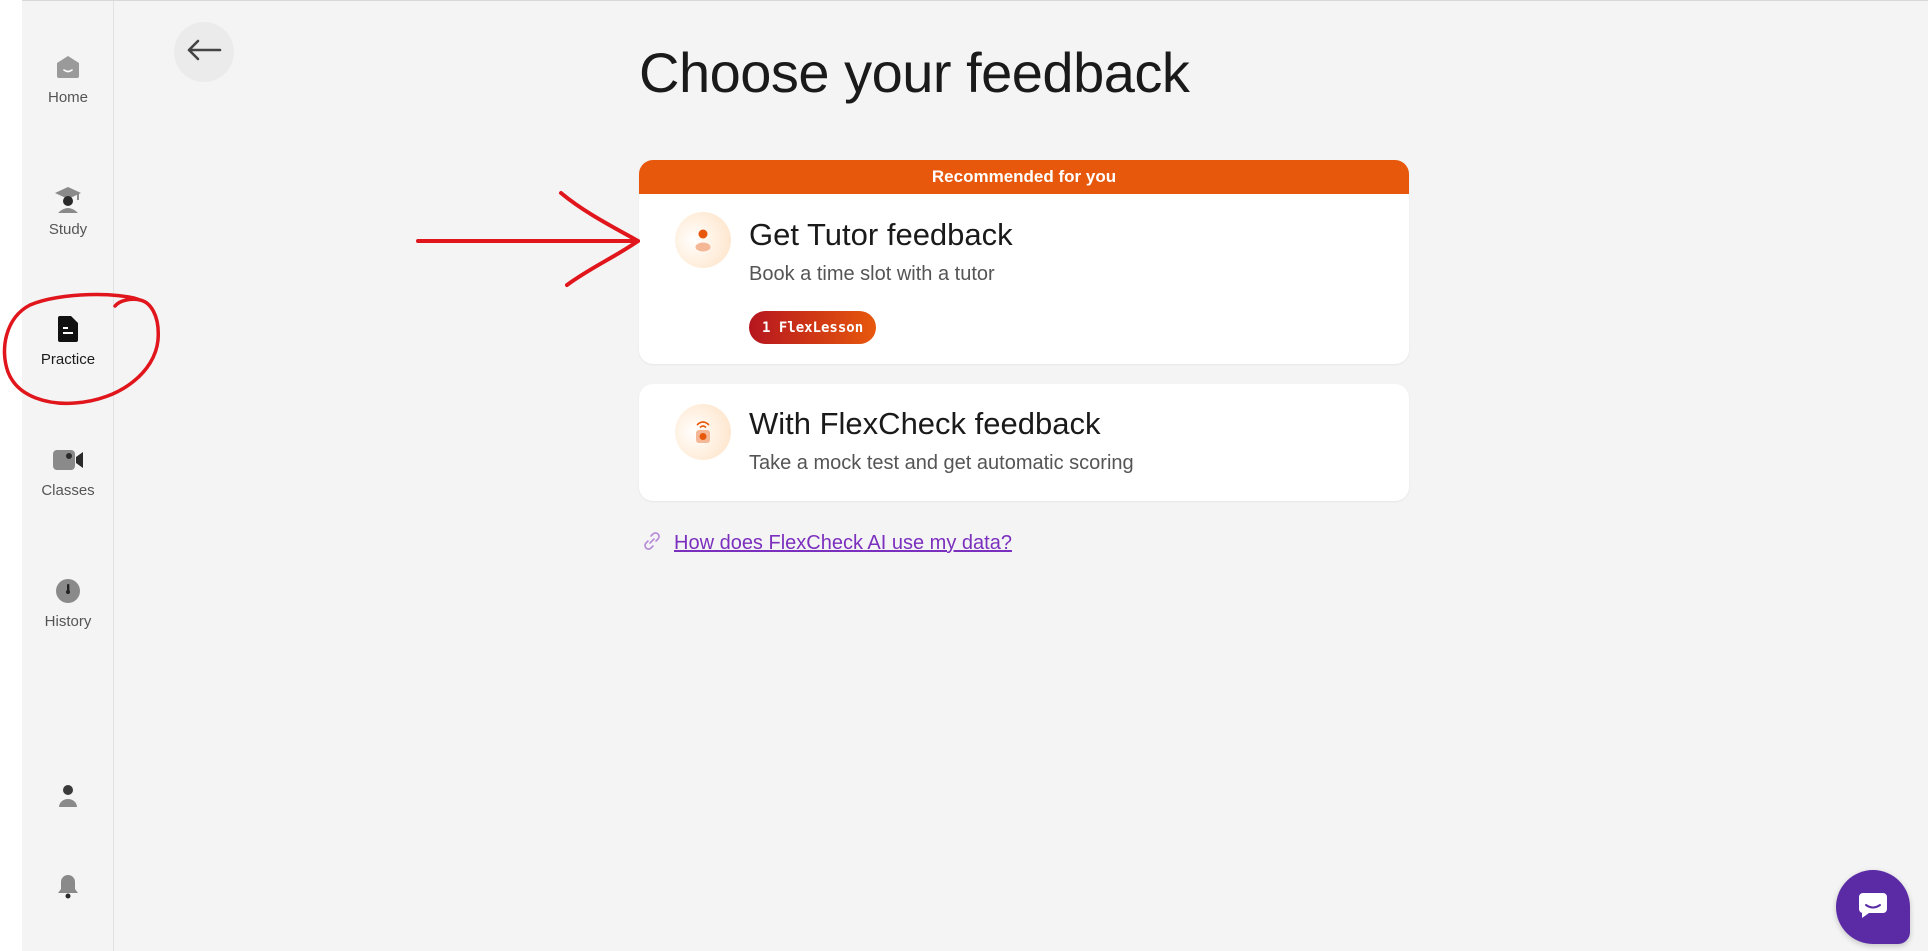  I want to click on clock-icon, so click(68, 591).